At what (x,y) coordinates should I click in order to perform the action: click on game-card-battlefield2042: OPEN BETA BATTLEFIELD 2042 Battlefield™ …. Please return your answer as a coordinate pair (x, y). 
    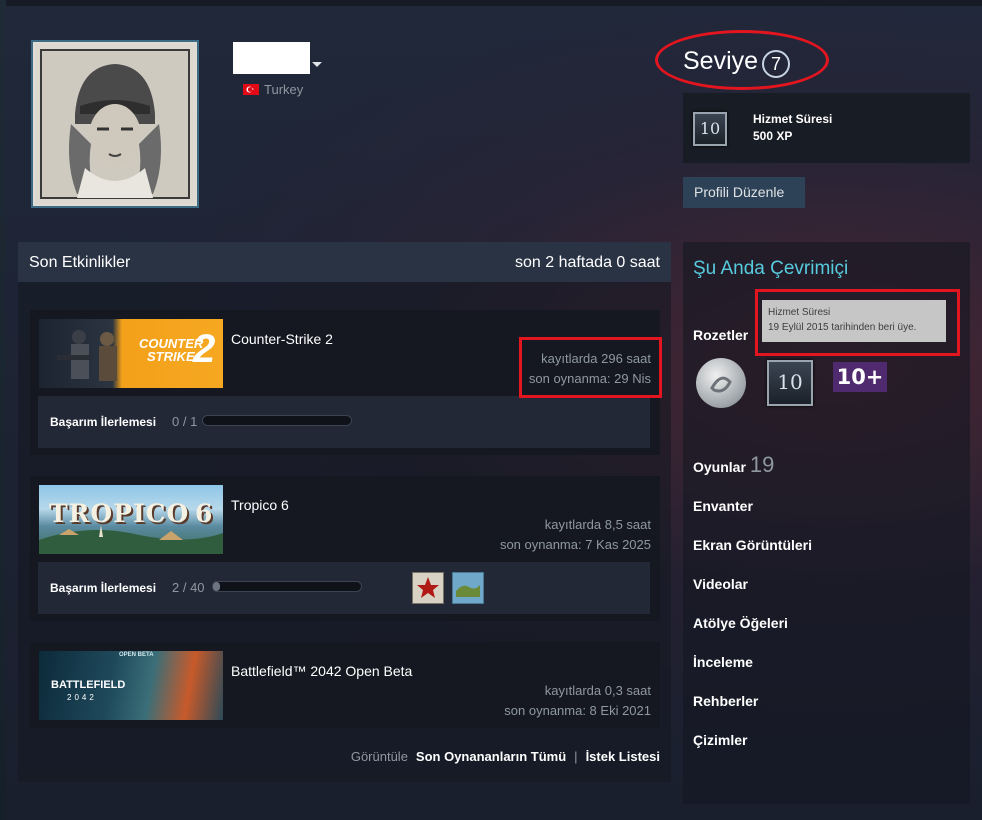
    Looking at the image, I should click on (345, 685).